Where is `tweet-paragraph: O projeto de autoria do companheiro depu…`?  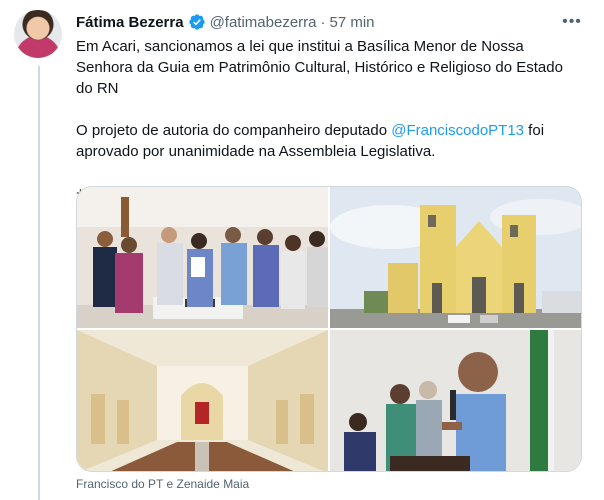
tweet-paragraph: O projeto de autoria do companheiro depu… is located at coordinates (329, 141).